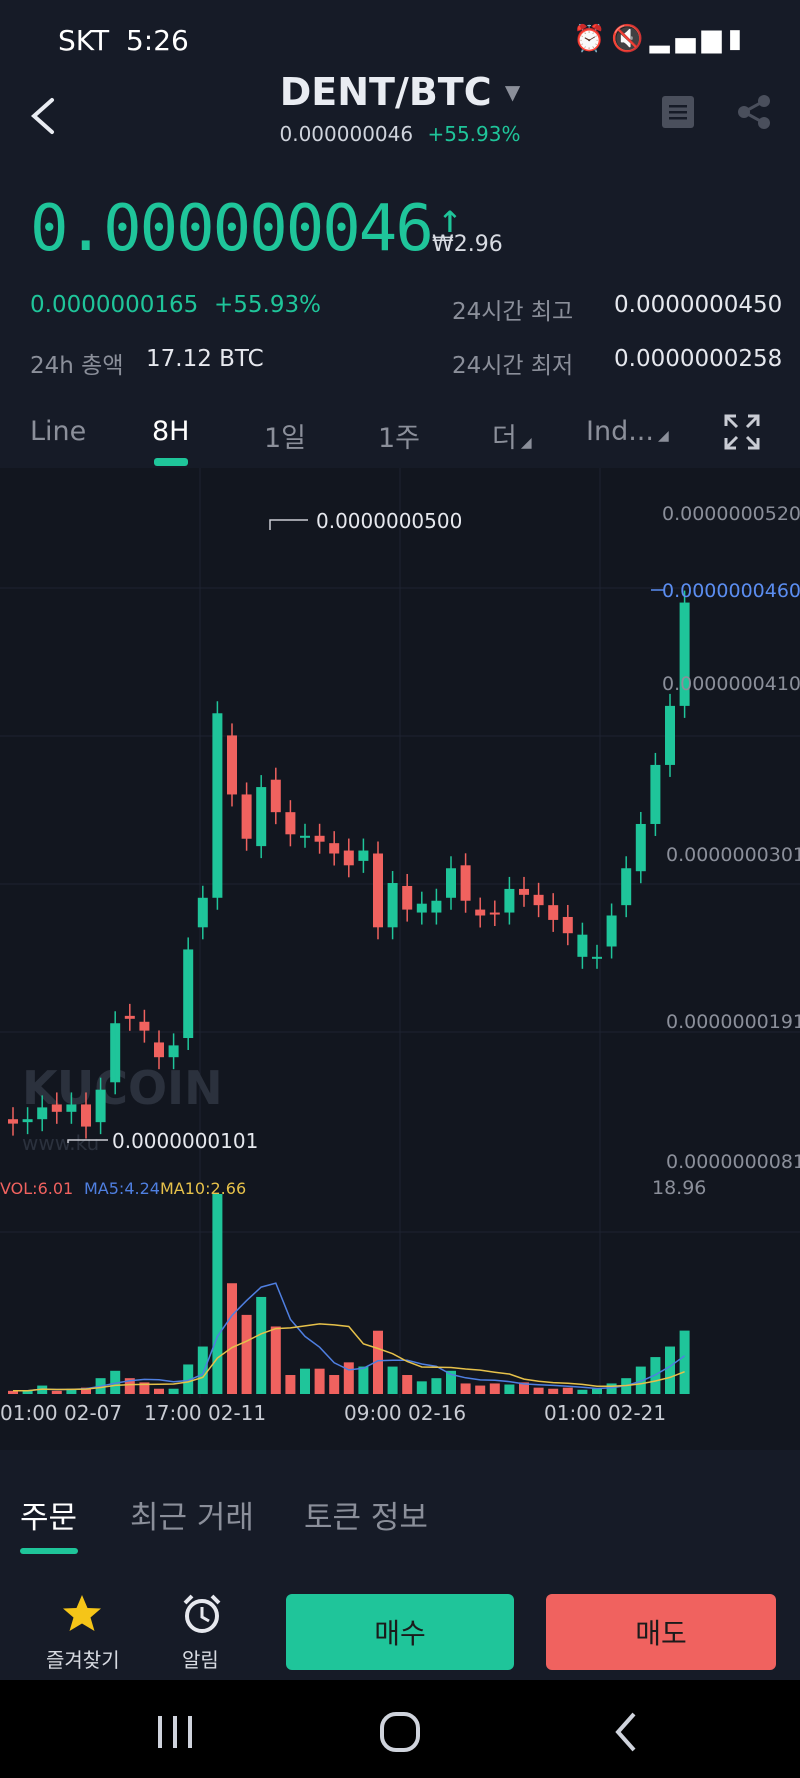  Describe the element at coordinates (754, 112) in the screenshot. I see `share-icon` at that location.